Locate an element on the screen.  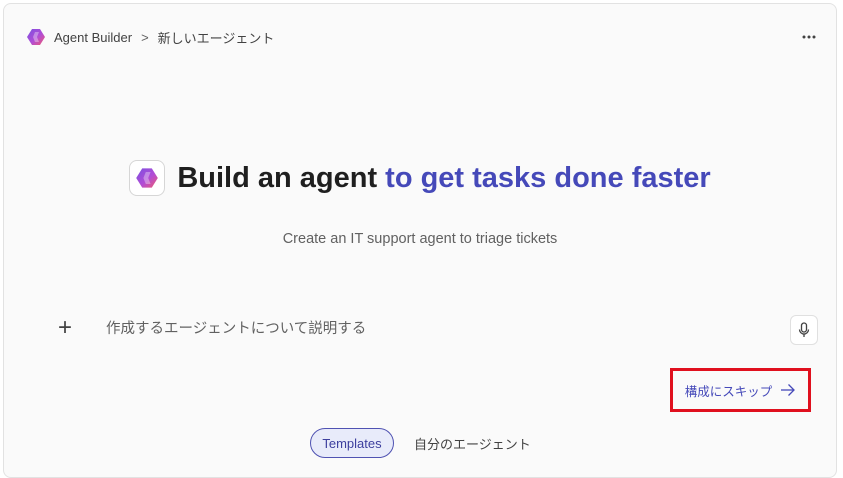
hero-heading: Build an agent to get tasks done faster is located at coordinates (420, 178).